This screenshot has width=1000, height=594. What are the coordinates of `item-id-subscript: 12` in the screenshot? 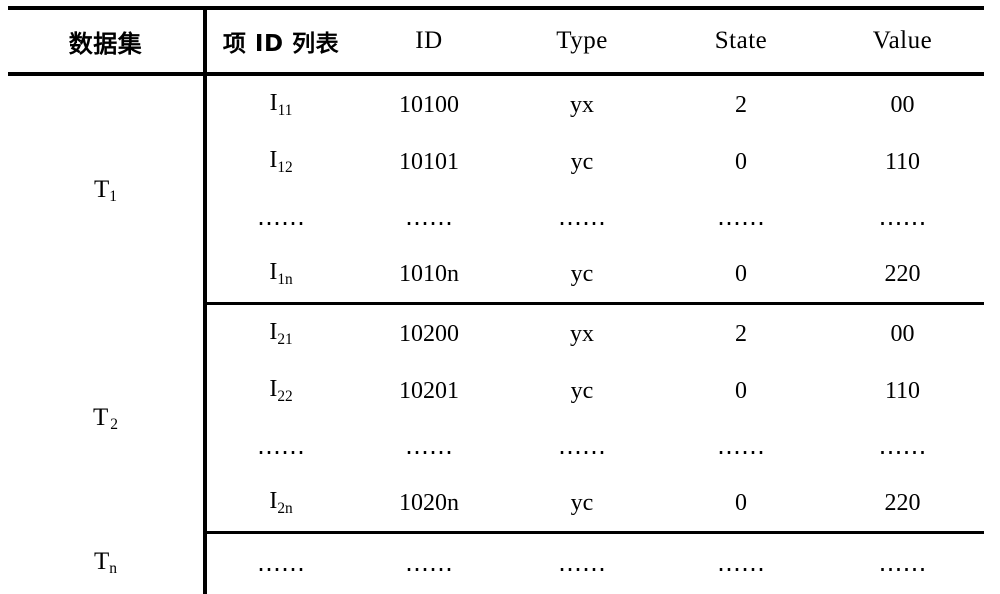 It's located at (285, 167).